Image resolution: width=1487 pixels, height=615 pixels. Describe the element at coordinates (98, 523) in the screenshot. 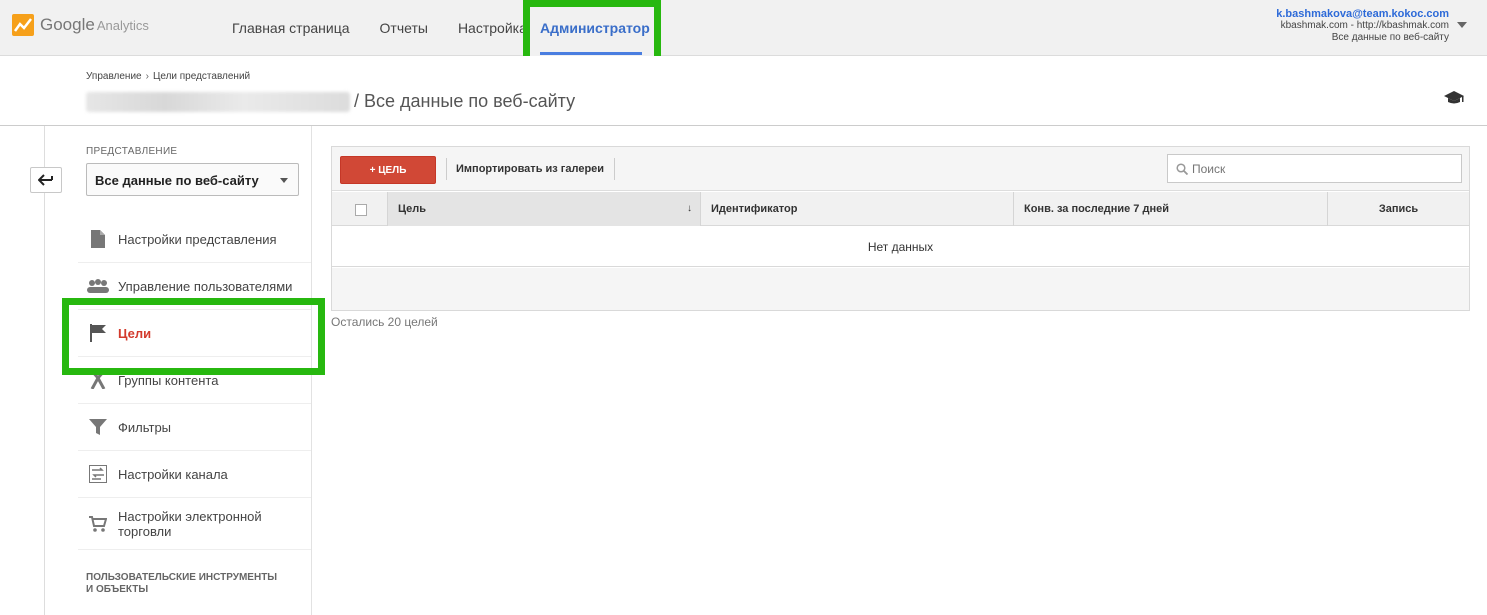

I see `cart-icon` at that location.